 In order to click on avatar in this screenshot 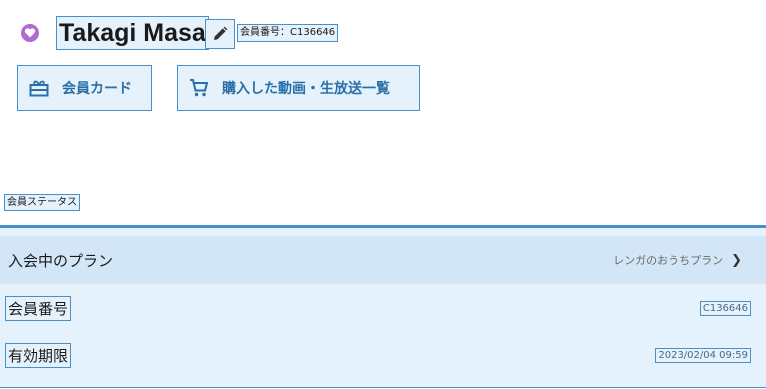, I will do `click(30, 33)`.